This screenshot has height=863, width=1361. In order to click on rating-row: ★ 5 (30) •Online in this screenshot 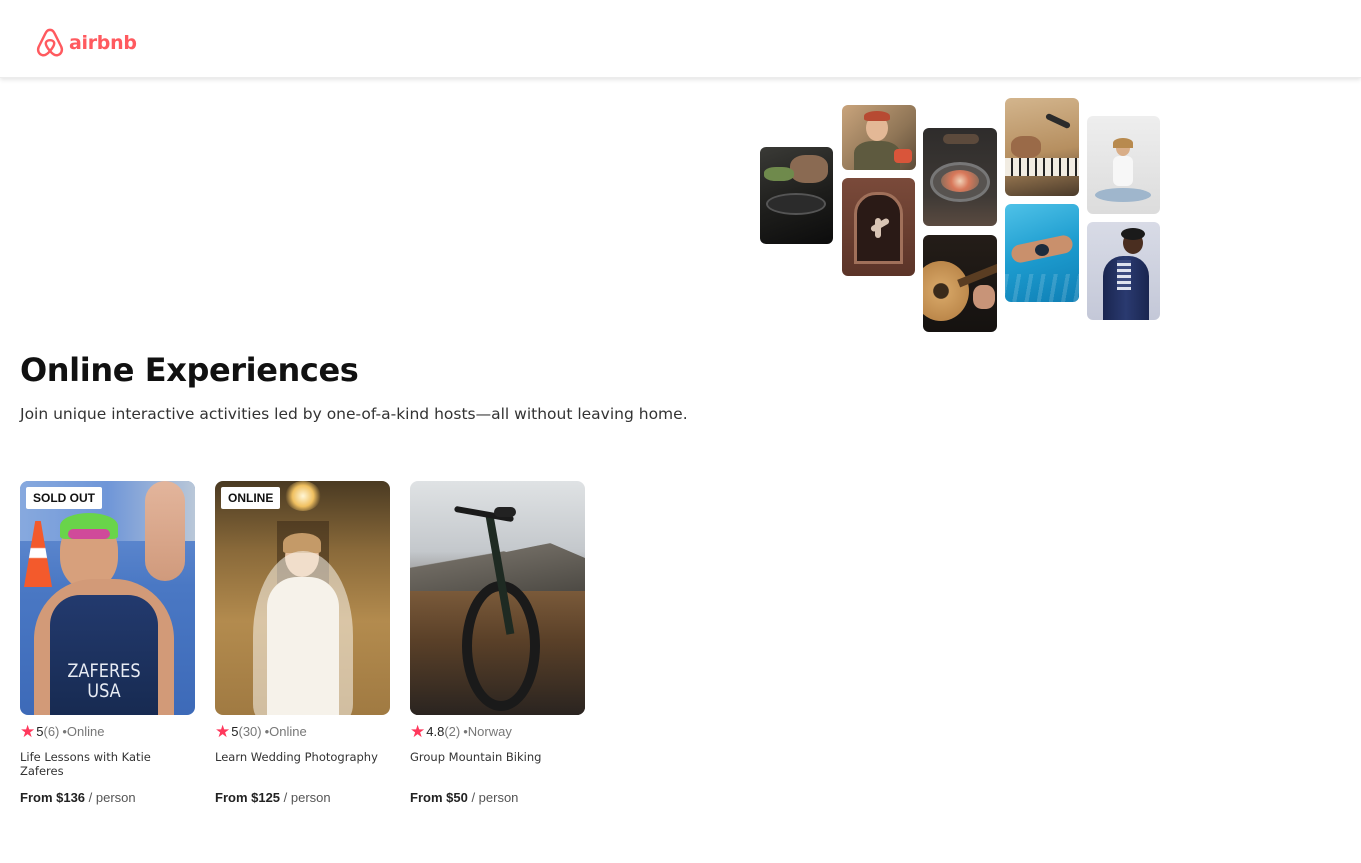, I will do `click(261, 731)`.